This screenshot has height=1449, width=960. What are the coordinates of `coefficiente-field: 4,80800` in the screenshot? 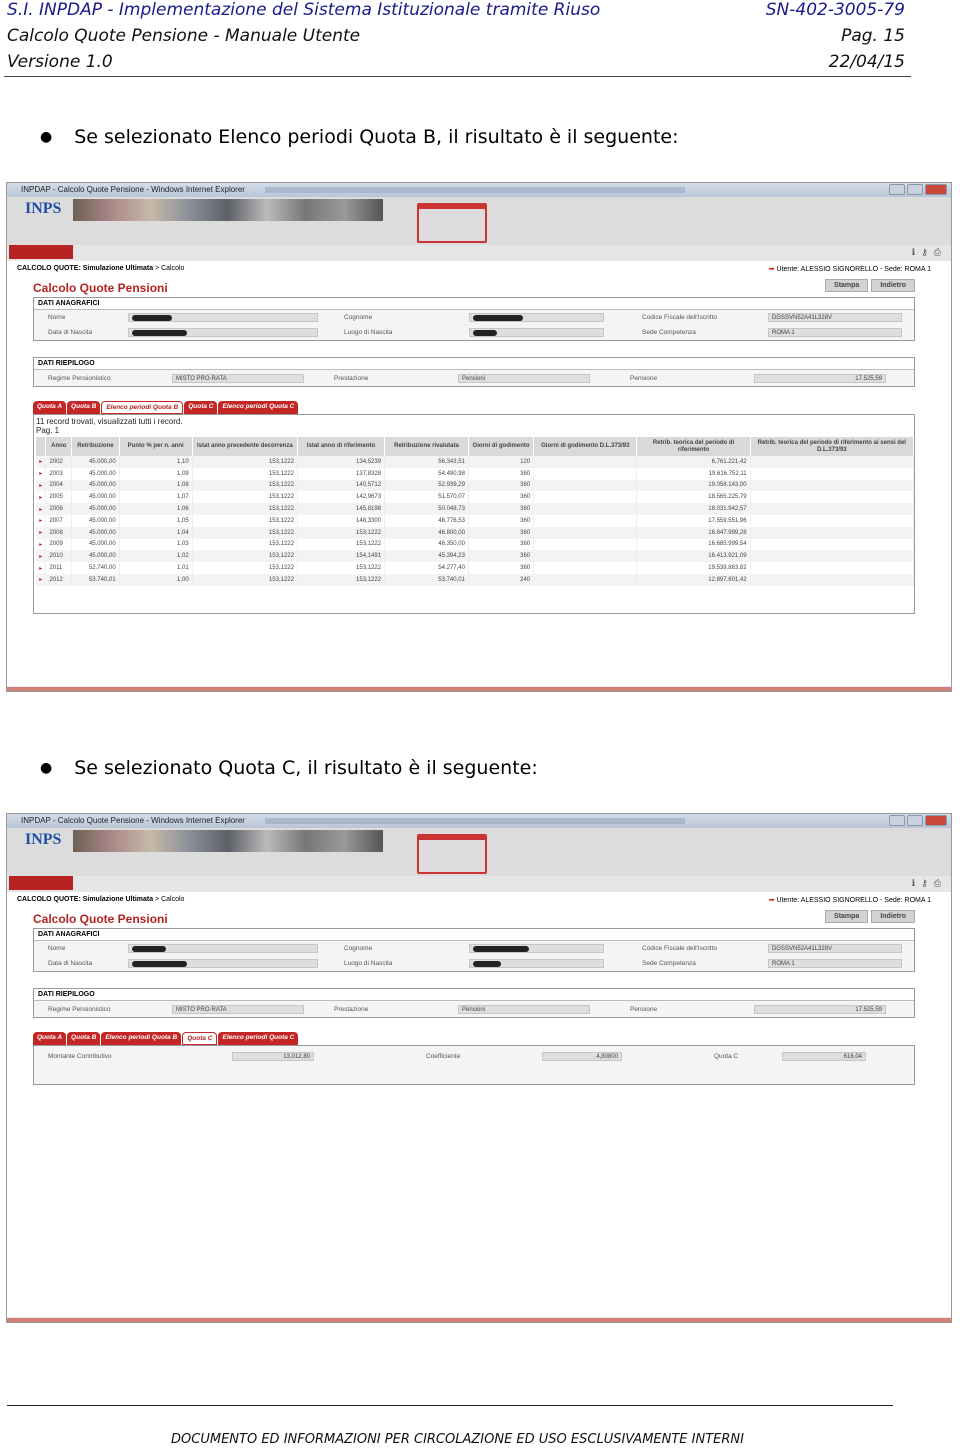 It's located at (582, 1056).